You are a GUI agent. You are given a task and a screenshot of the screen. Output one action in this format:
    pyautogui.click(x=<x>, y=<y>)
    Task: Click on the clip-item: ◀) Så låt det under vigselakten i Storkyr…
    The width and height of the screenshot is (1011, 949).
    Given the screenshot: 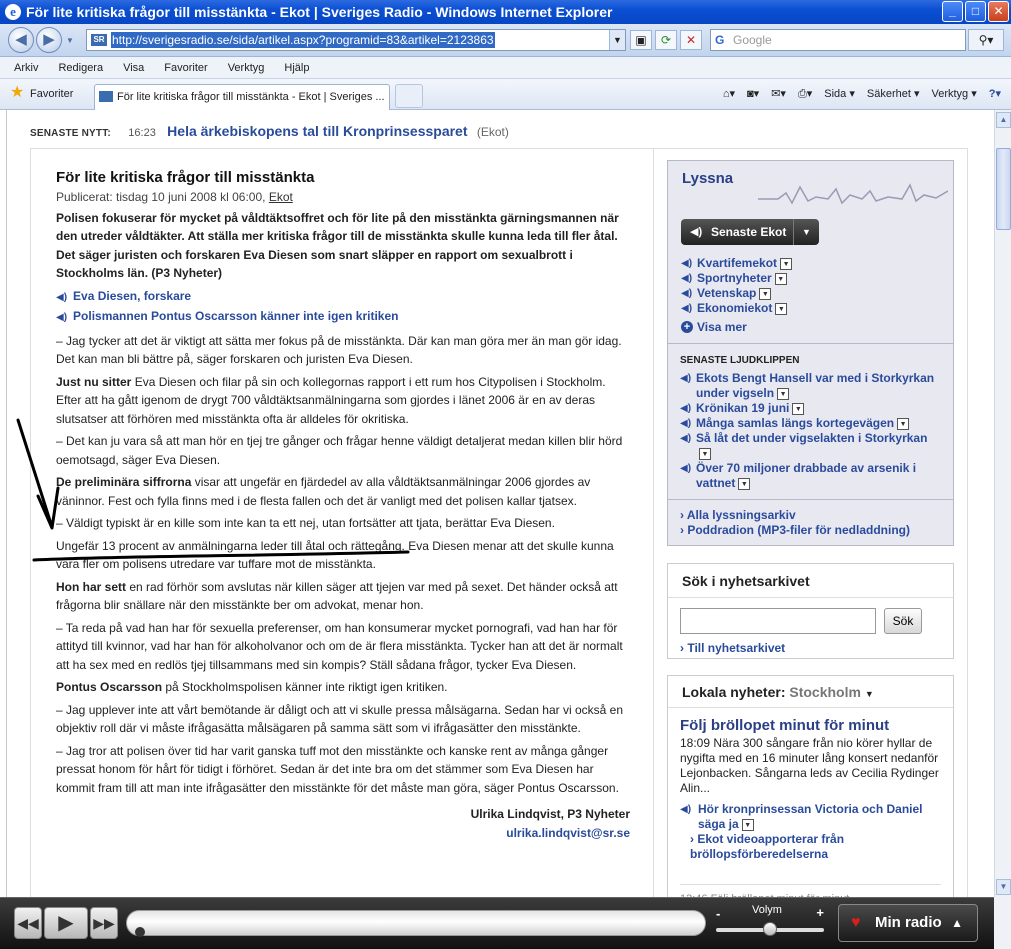 What is the action you would take?
    pyautogui.click(x=811, y=446)
    